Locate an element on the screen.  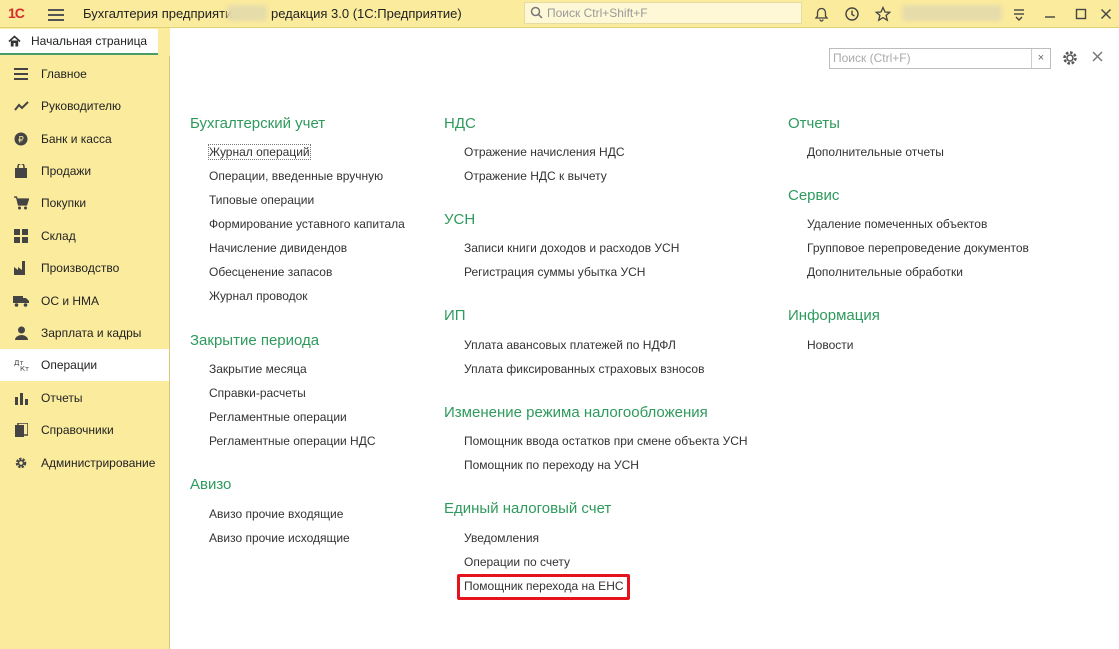
home-icon is located at coordinates (14, 41).